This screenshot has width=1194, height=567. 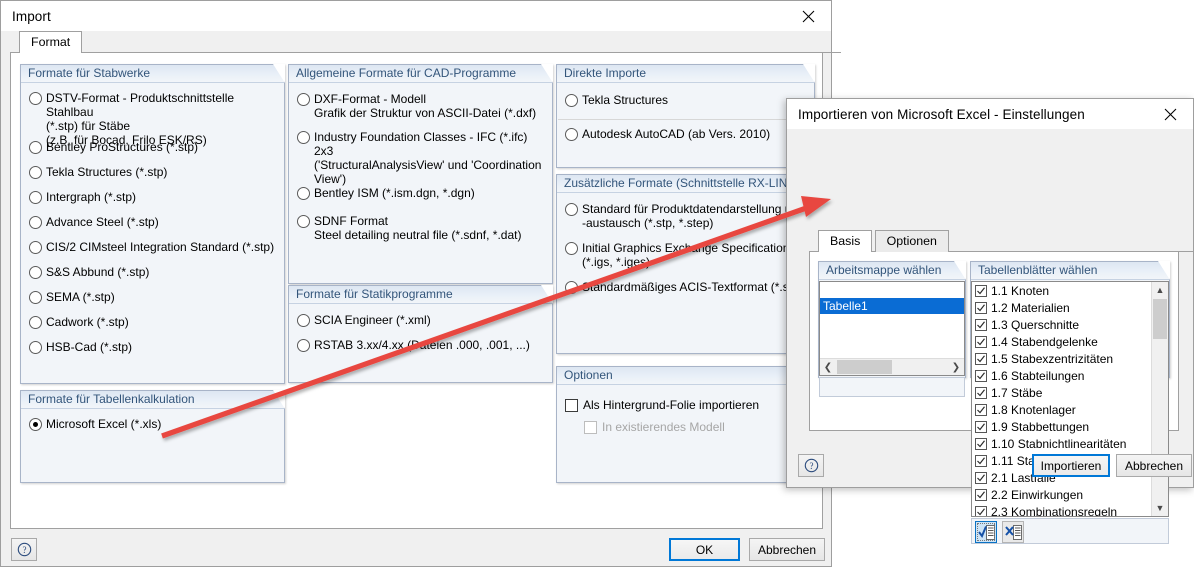 What do you see at coordinates (98, 272) in the screenshot?
I see `radio-label: S&S Abbund (*.stp)` at bounding box center [98, 272].